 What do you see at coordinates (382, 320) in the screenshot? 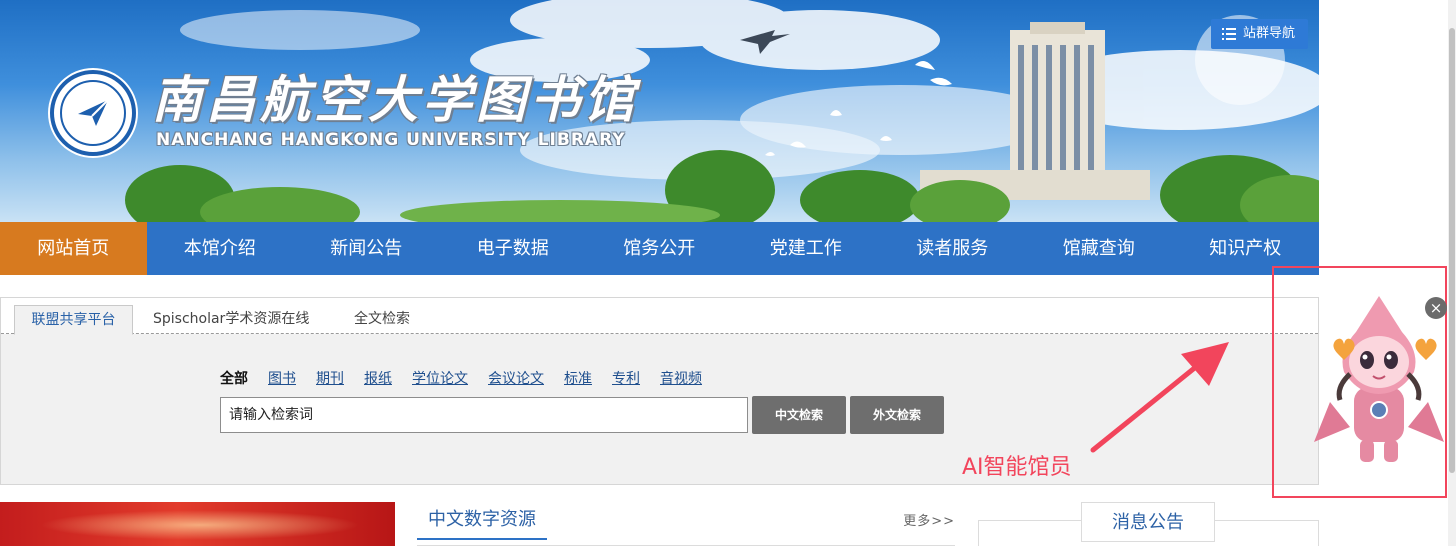
I see `tab-fulltext: 全文检索` at bounding box center [382, 320].